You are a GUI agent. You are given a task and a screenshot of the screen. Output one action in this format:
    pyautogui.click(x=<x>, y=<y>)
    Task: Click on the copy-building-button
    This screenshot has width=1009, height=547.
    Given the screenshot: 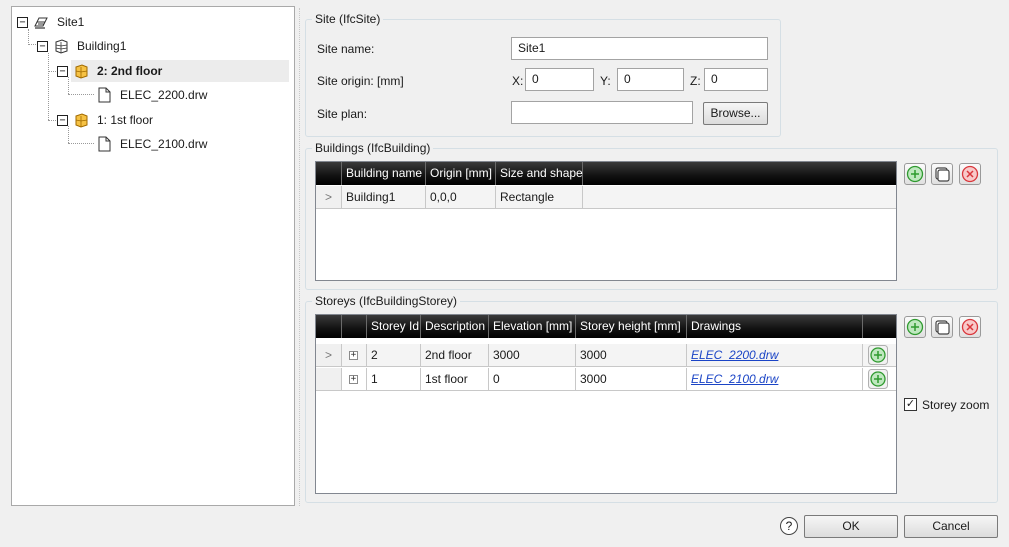 What is the action you would take?
    pyautogui.click(x=942, y=174)
    